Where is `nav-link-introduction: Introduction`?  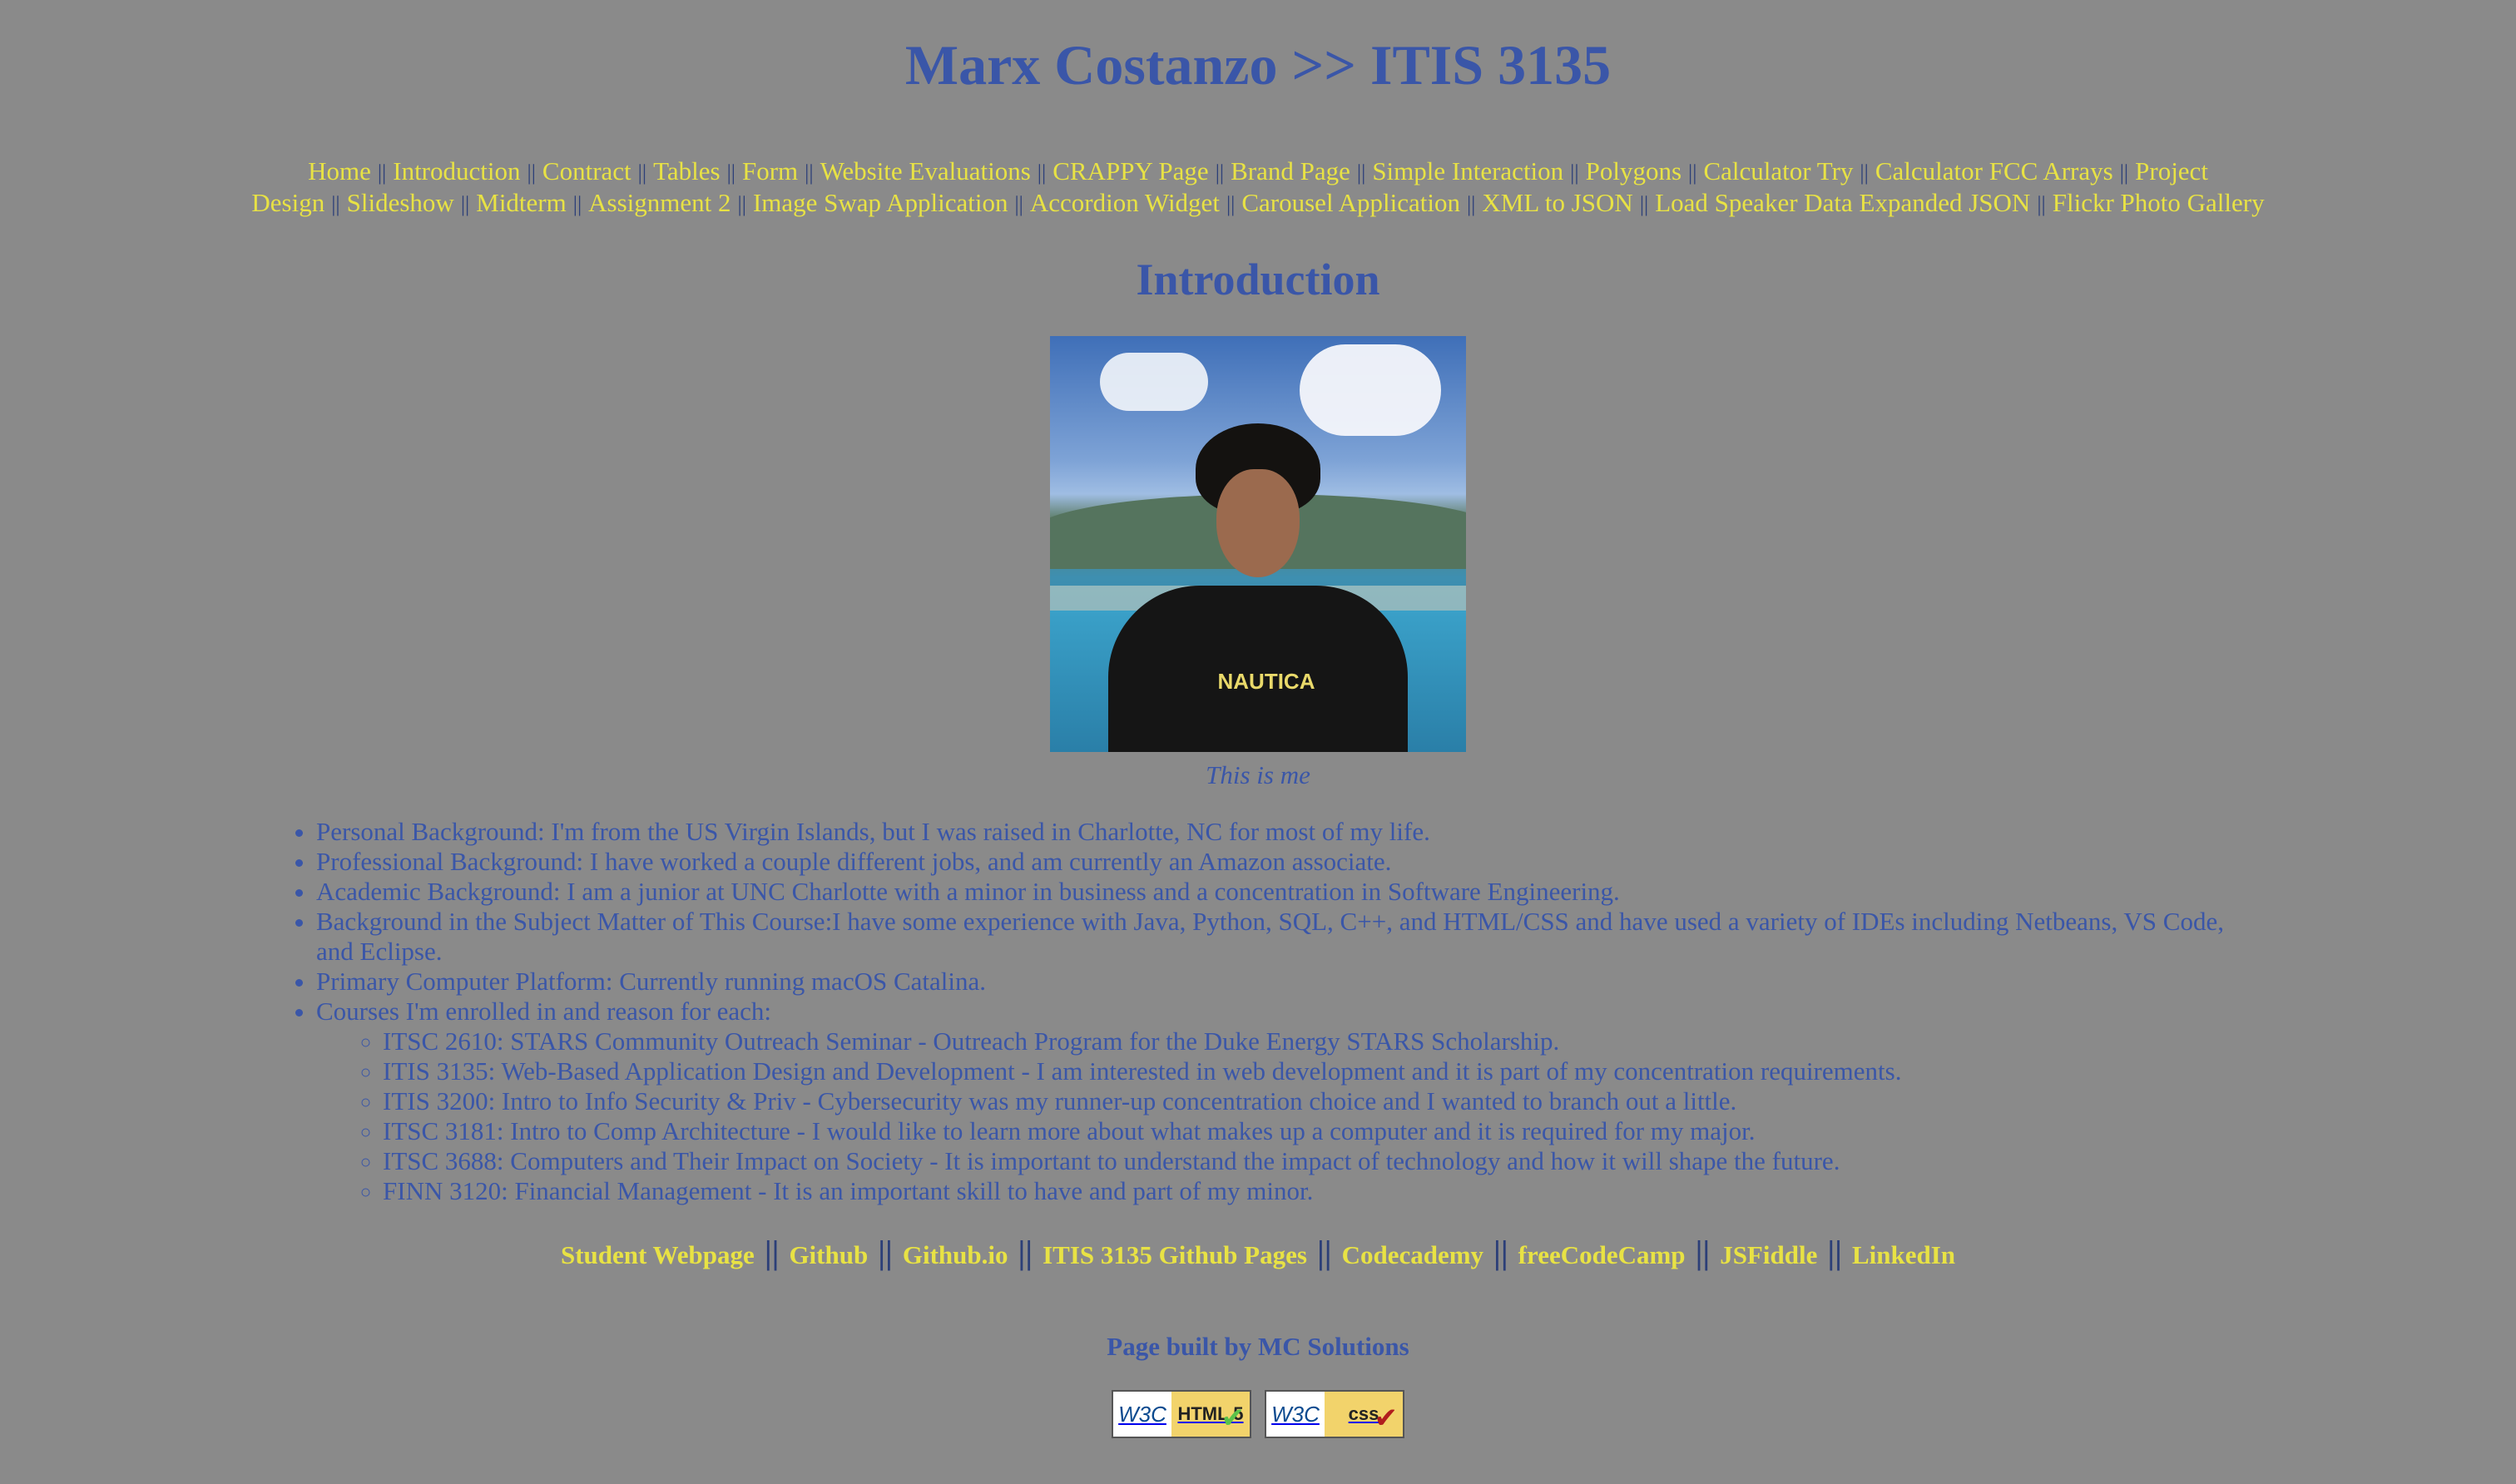 nav-link-introduction: Introduction is located at coordinates (456, 171).